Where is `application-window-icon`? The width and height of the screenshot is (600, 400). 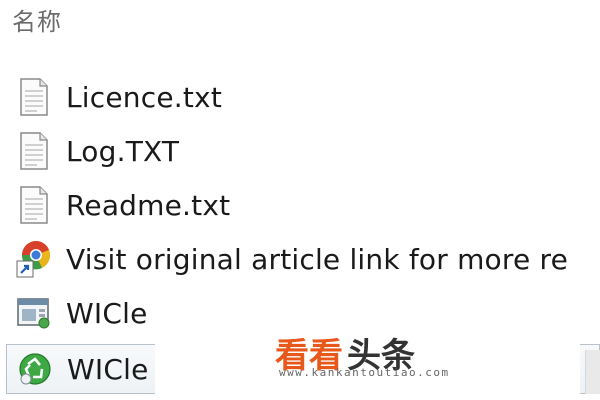 application-window-icon is located at coordinates (34, 313).